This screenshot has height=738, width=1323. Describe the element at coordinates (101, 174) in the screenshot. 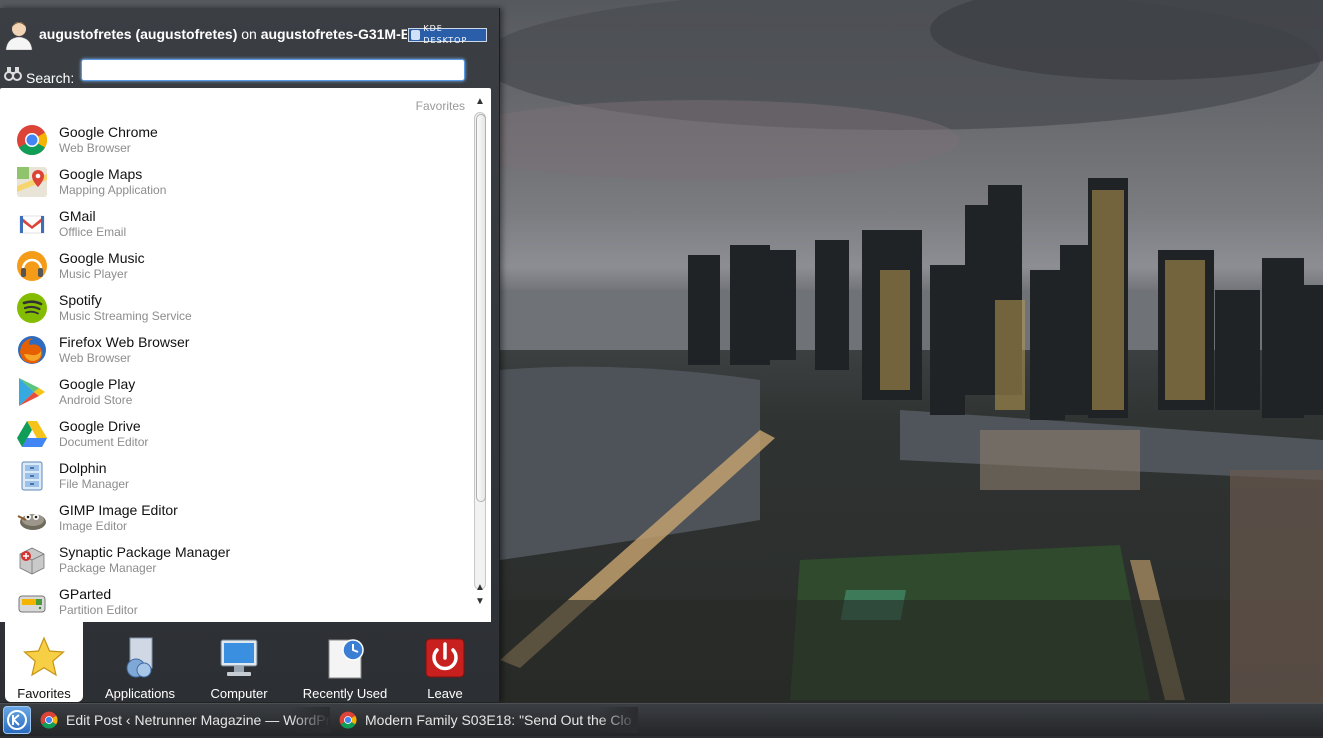

I see `app-name: Google Maps` at that location.